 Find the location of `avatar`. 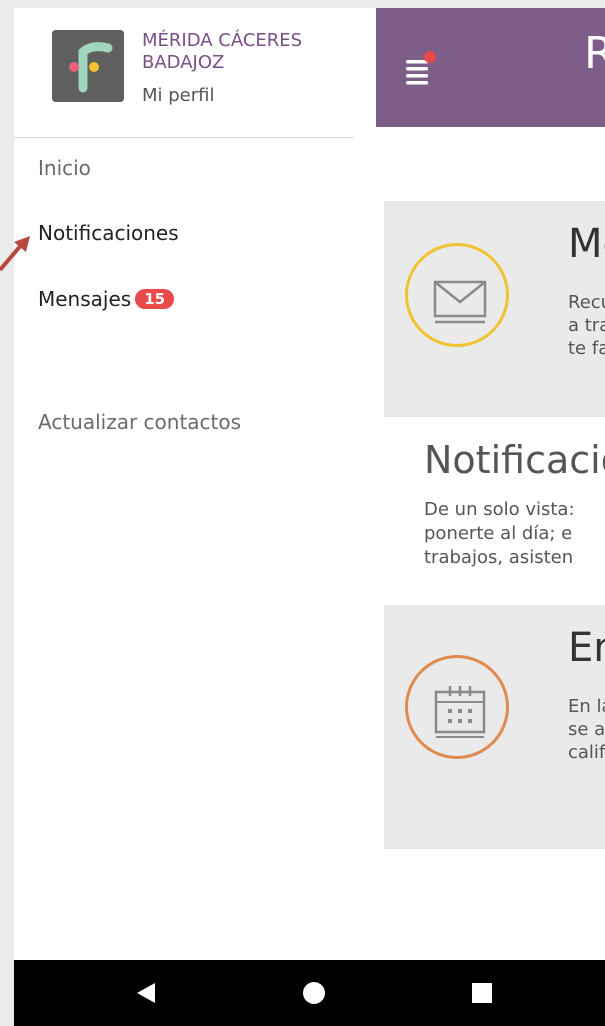

avatar is located at coordinates (88, 66).